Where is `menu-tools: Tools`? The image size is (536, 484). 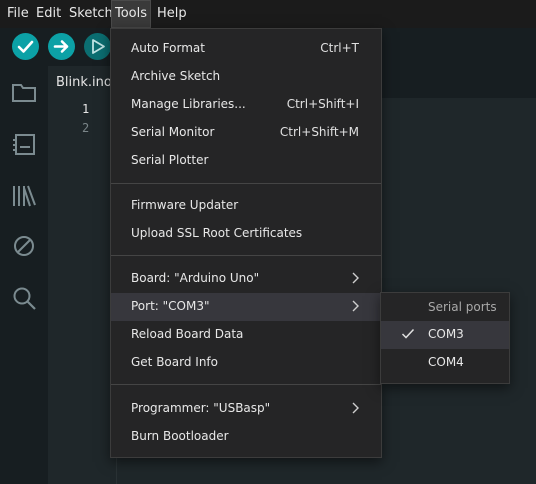
menu-tools: Tools is located at coordinates (131, 14).